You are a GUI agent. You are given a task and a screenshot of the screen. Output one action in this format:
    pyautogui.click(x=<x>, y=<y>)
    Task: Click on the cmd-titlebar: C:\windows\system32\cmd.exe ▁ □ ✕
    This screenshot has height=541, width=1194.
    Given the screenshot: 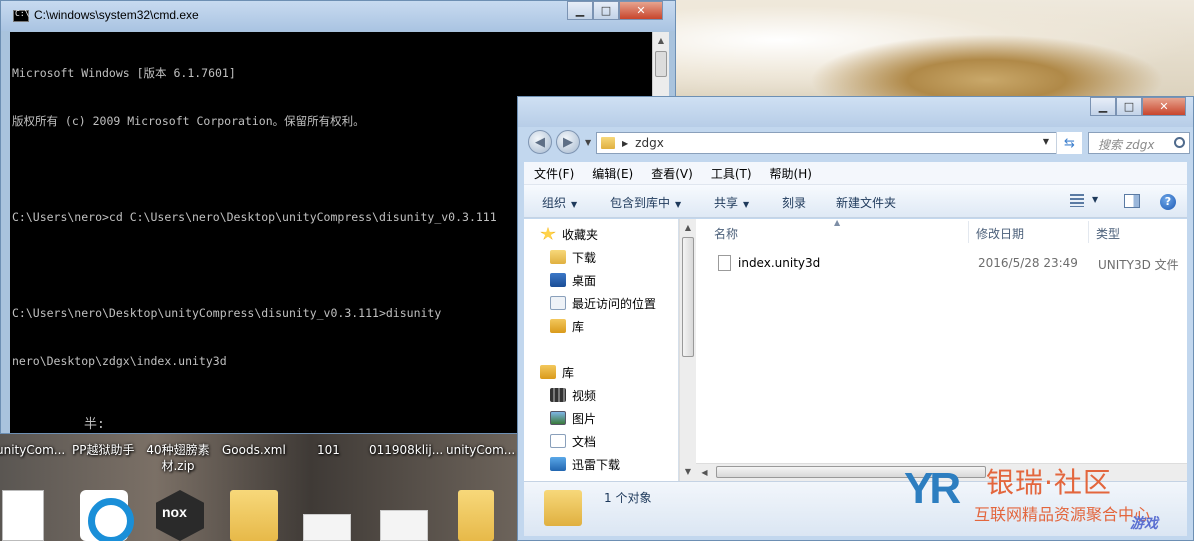 What is the action you would take?
    pyautogui.click(x=338, y=16)
    